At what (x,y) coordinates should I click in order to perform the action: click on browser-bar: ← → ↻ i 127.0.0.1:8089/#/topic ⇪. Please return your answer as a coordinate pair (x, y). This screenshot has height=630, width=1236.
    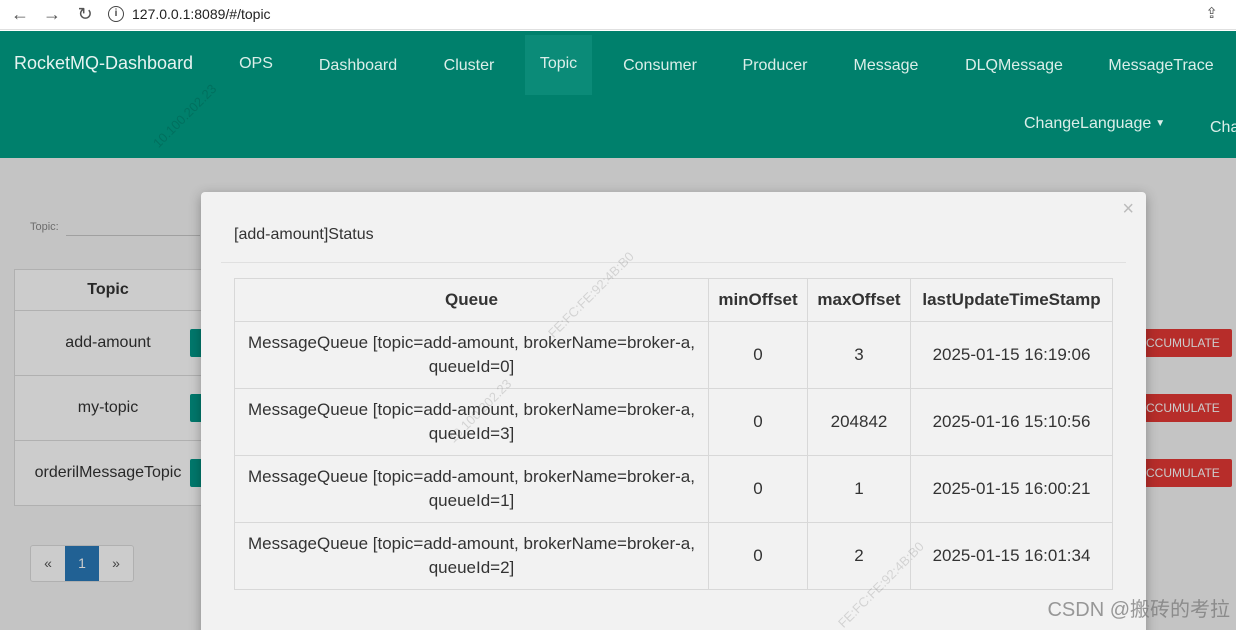
    Looking at the image, I should click on (618, 15).